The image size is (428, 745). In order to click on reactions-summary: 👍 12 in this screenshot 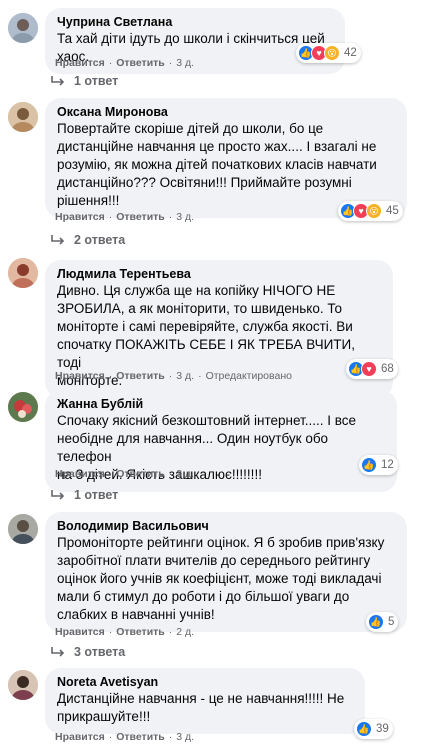, I will do `click(378, 465)`.